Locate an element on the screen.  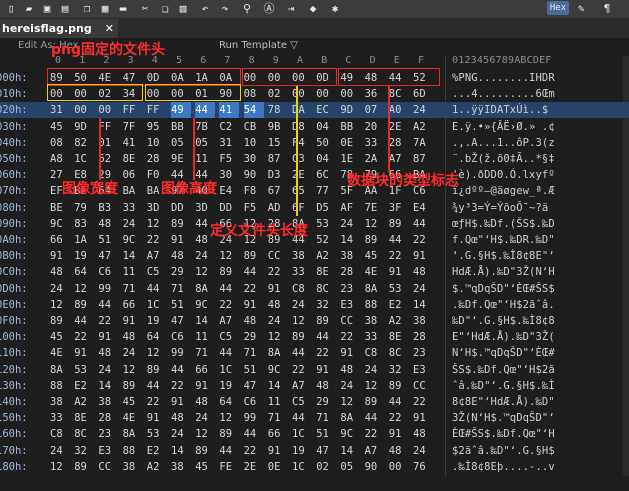
hex-byte: 7B is located at coordinates (205, 127).